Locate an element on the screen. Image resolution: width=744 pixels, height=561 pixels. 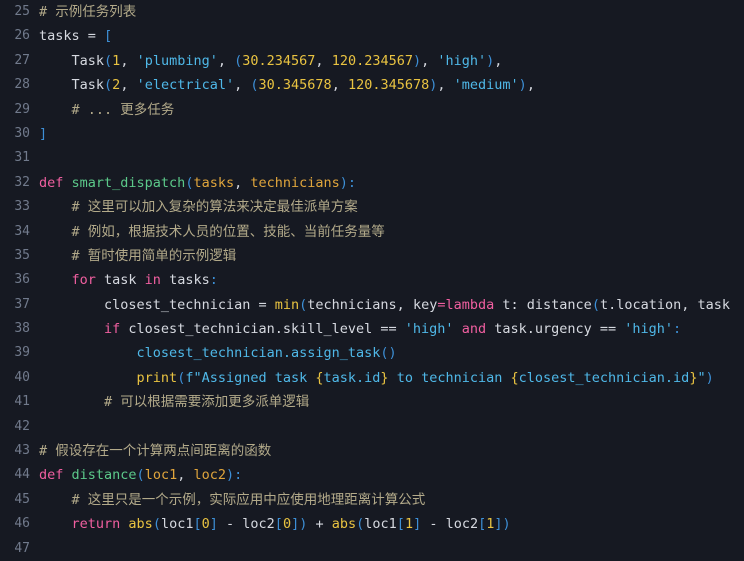
code-line: 43 # 假设存在一个计算两点间距离的函数 is located at coordinates (372, 451).